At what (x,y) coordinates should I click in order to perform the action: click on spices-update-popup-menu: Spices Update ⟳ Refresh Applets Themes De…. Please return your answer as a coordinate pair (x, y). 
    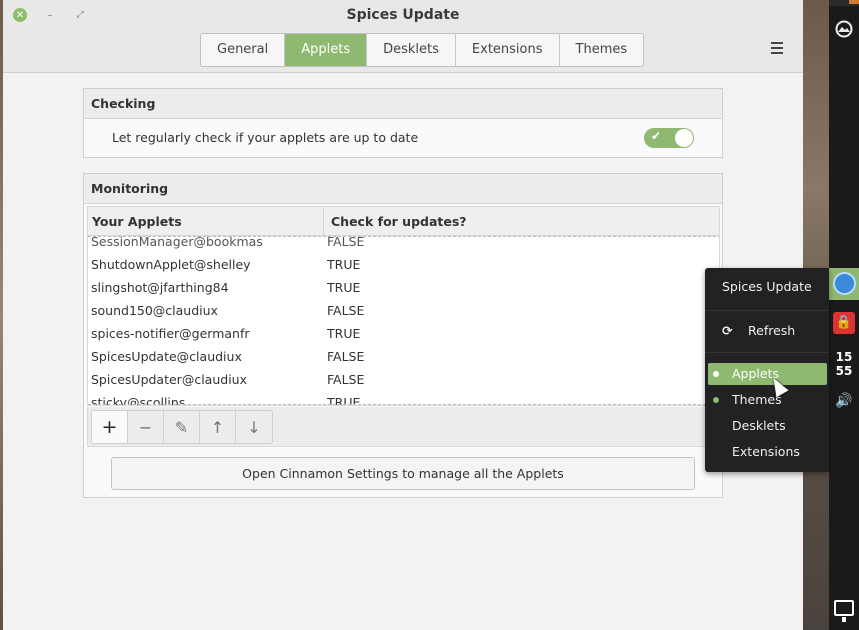
    Looking at the image, I should click on (767, 370).